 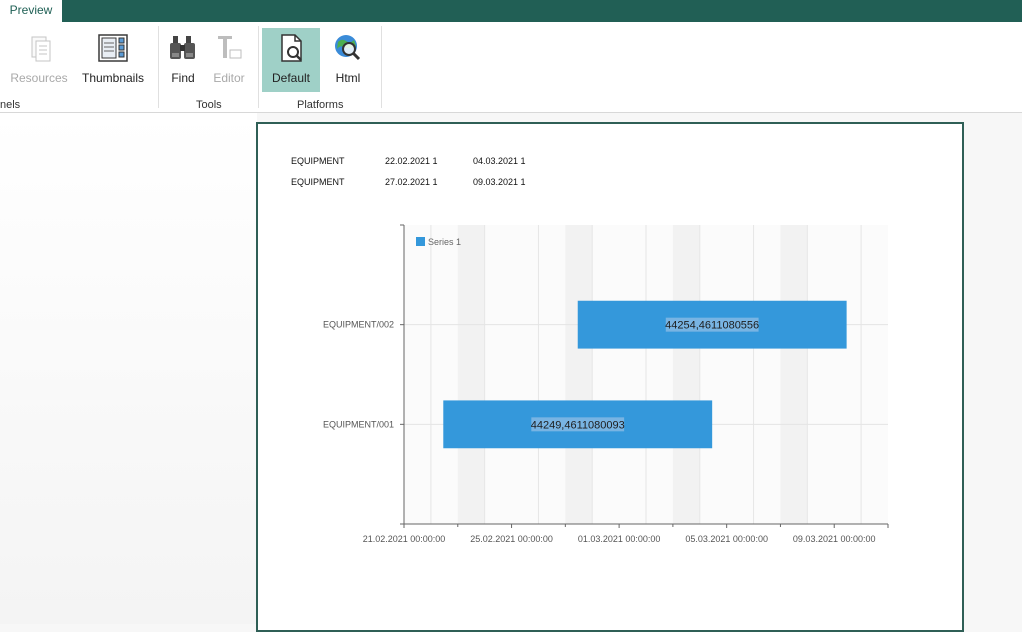 What do you see at coordinates (411, 182) in the screenshot?
I see `report-cell: 27.02.2021 1` at bounding box center [411, 182].